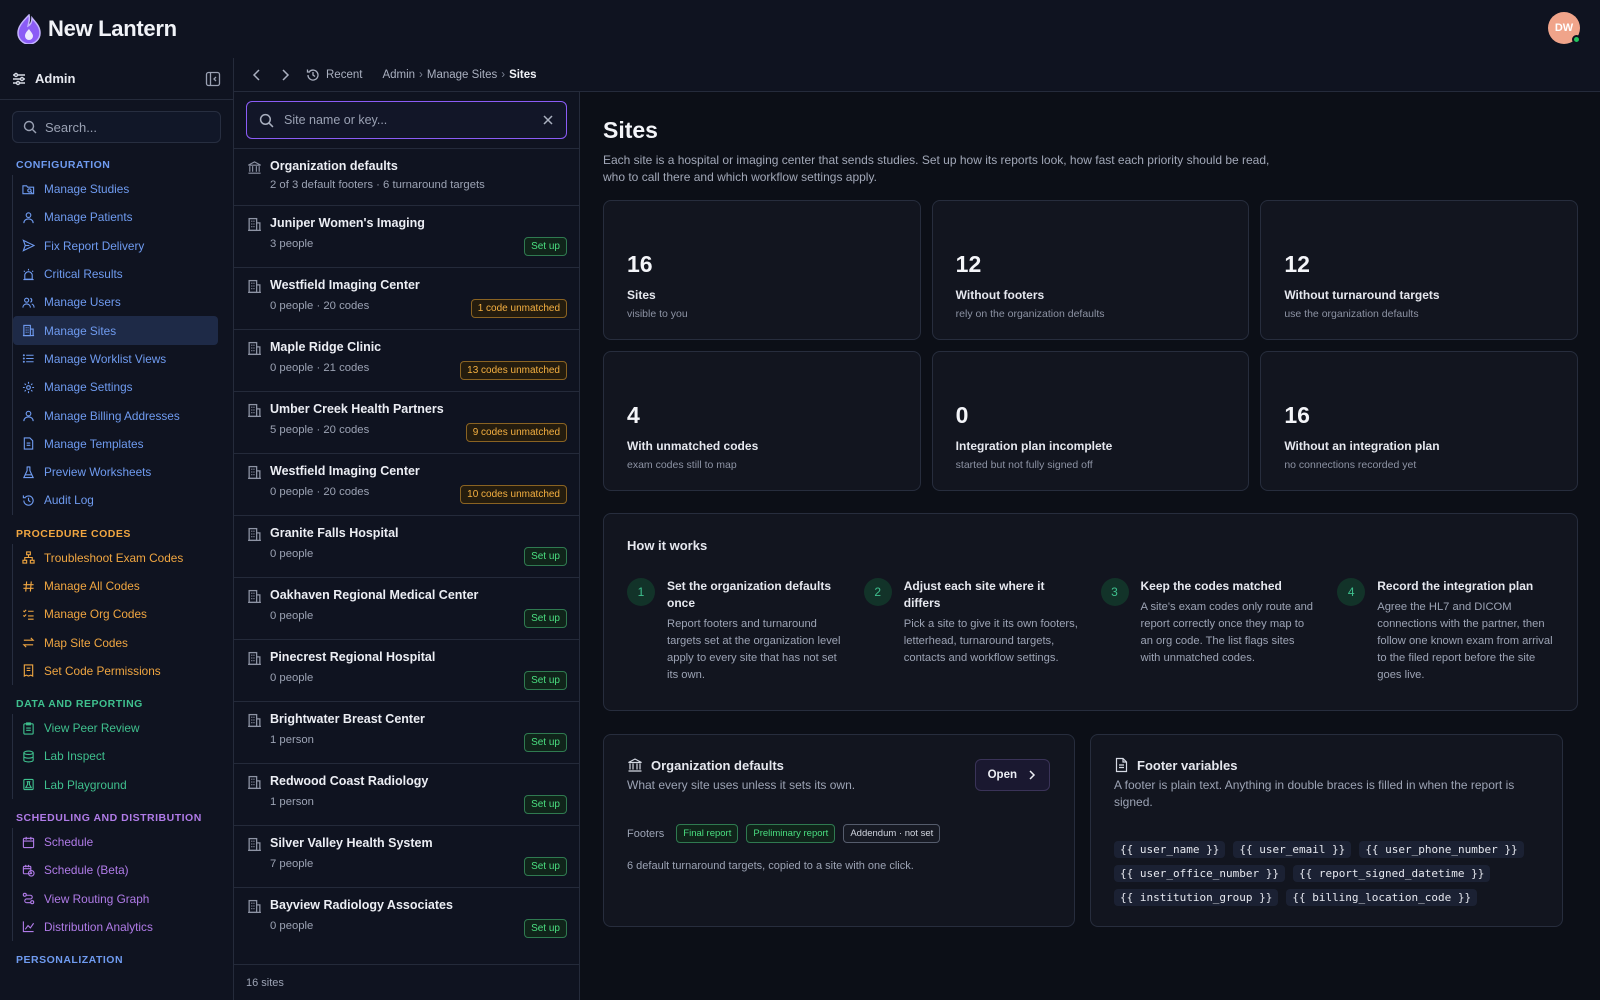 This screenshot has height=1000, width=1600. I want to click on site-summary: 1 person, so click(292, 802).